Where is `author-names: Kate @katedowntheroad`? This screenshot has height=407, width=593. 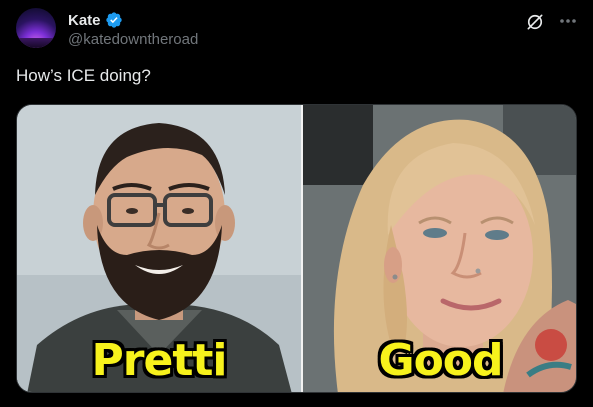
author-names: Kate @katedowntheroad is located at coordinates (133, 29).